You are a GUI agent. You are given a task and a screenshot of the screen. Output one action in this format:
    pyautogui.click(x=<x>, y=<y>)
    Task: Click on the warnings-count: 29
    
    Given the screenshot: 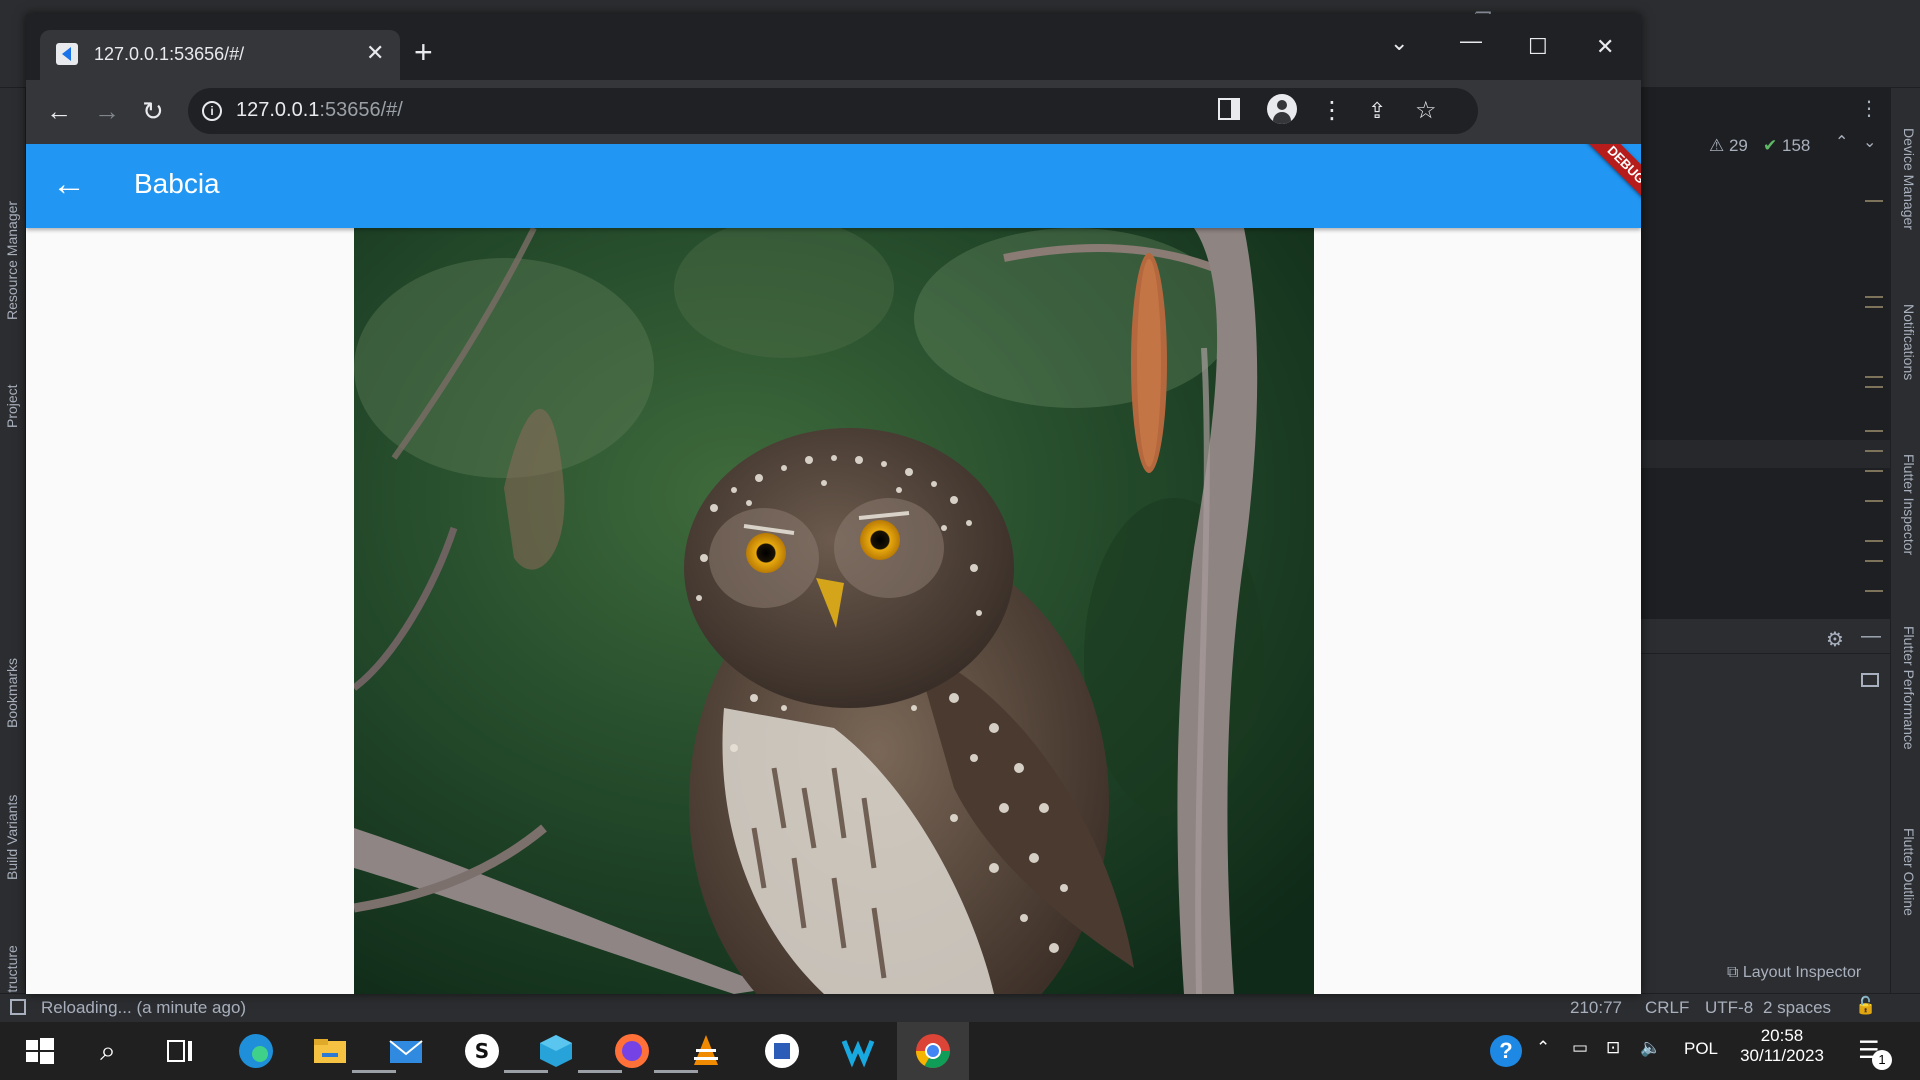 What is the action you would take?
    pyautogui.click(x=1738, y=145)
    